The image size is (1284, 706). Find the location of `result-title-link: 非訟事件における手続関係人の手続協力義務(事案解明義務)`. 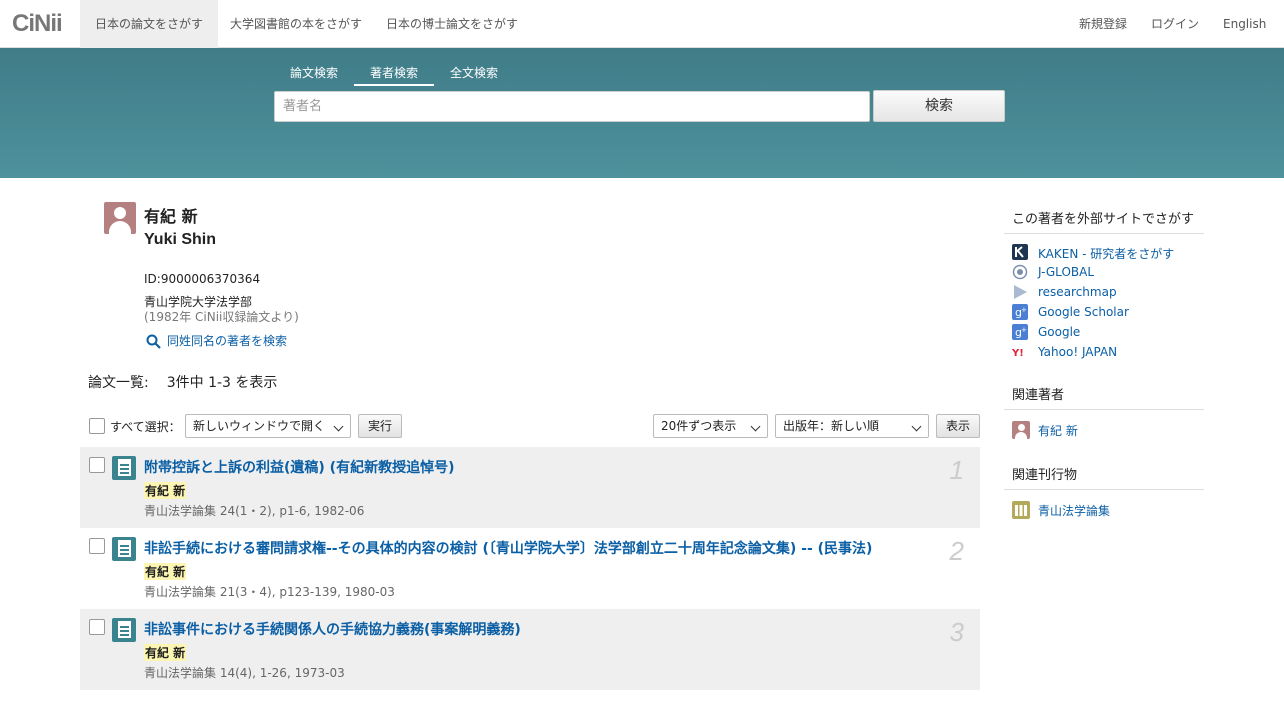

result-title-link: 非訟事件における手続関係人の手続協力義務(事案解明義務) is located at coordinates (332, 629).